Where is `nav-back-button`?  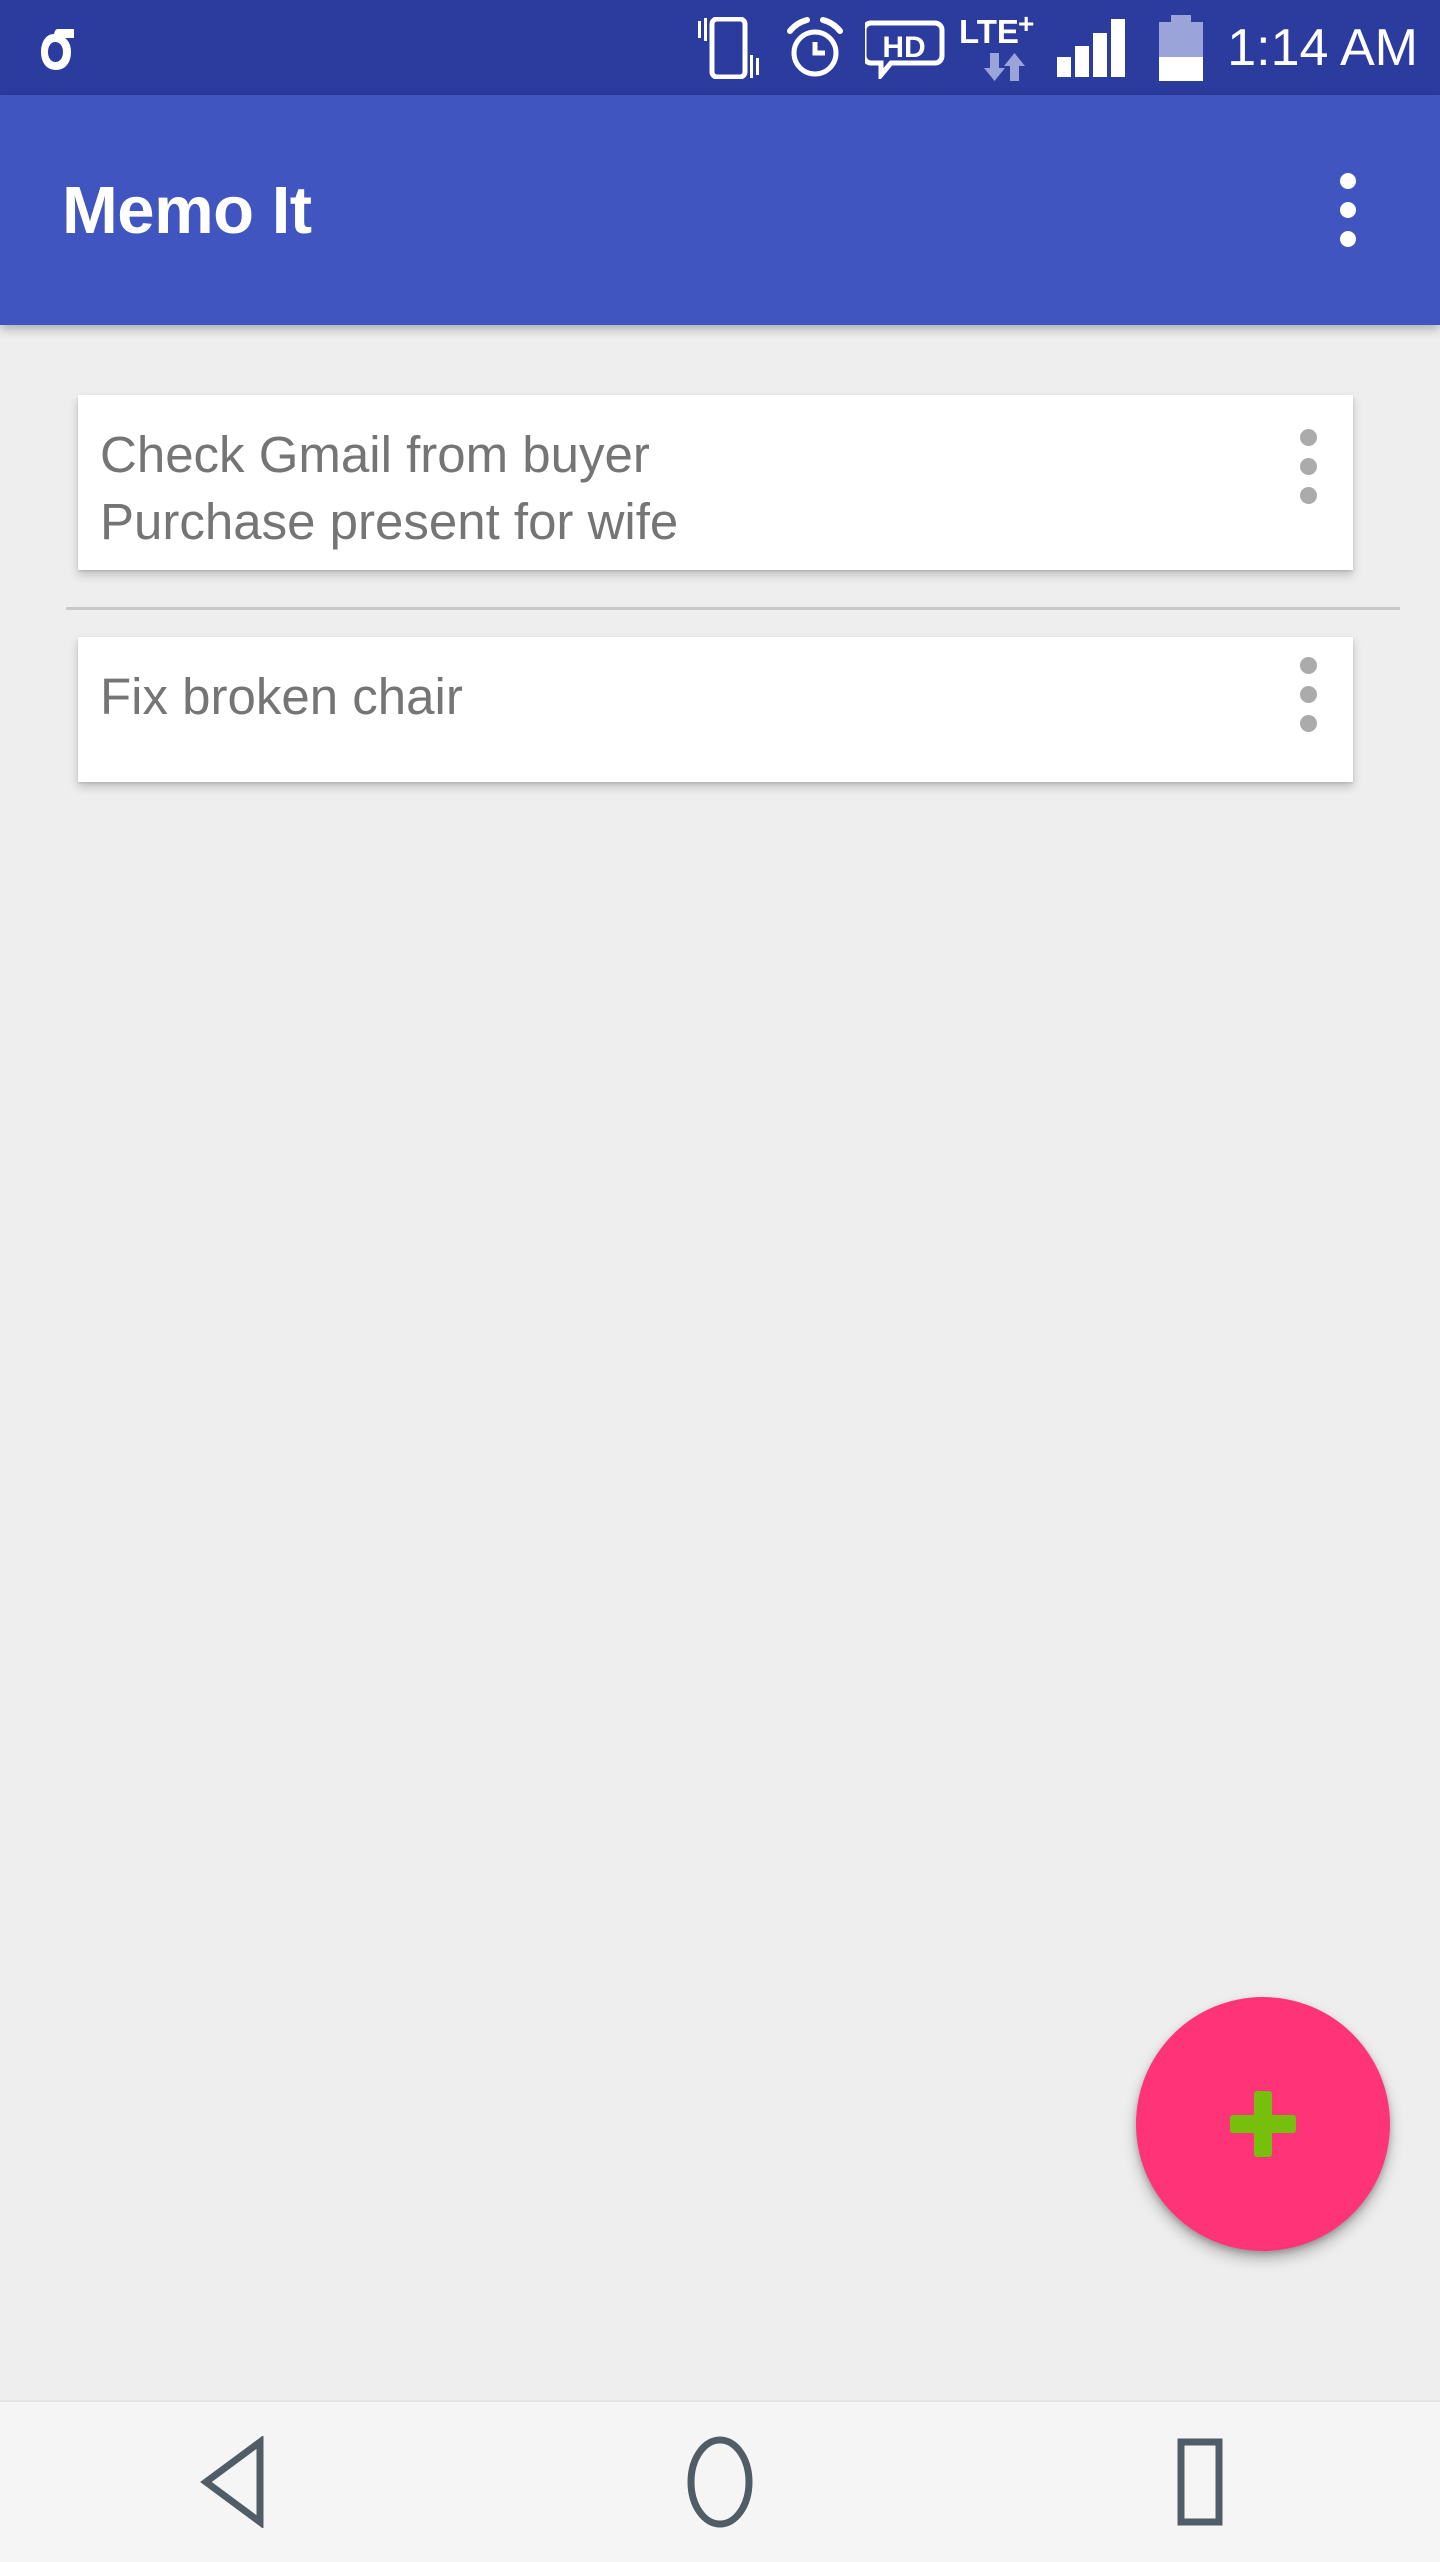
nav-back-button is located at coordinates (240, 2482).